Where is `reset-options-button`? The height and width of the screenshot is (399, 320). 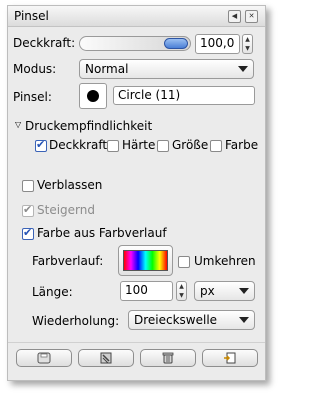
reset-options-button is located at coordinates (230, 358).